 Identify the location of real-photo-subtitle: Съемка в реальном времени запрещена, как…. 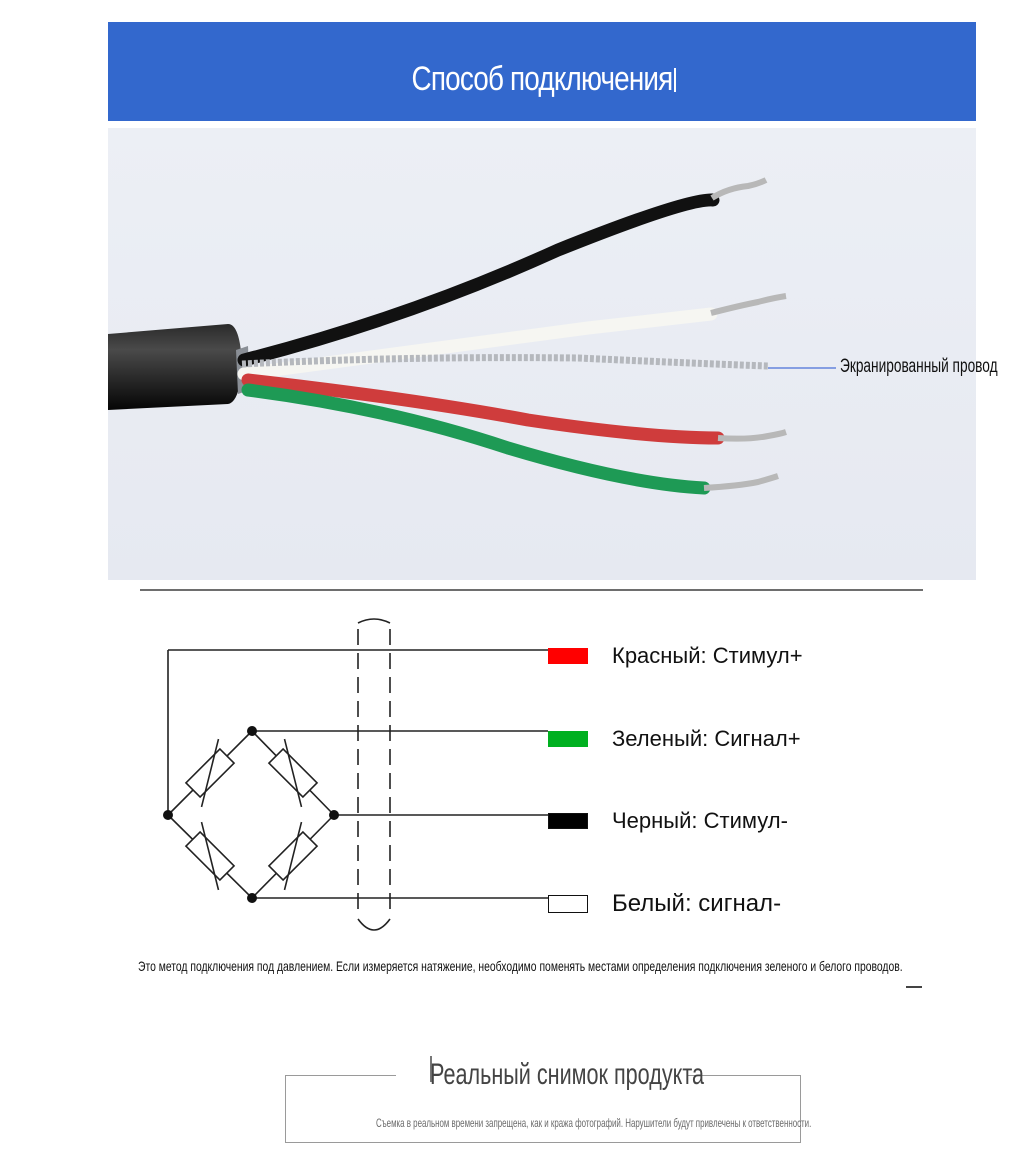
(594, 1123).